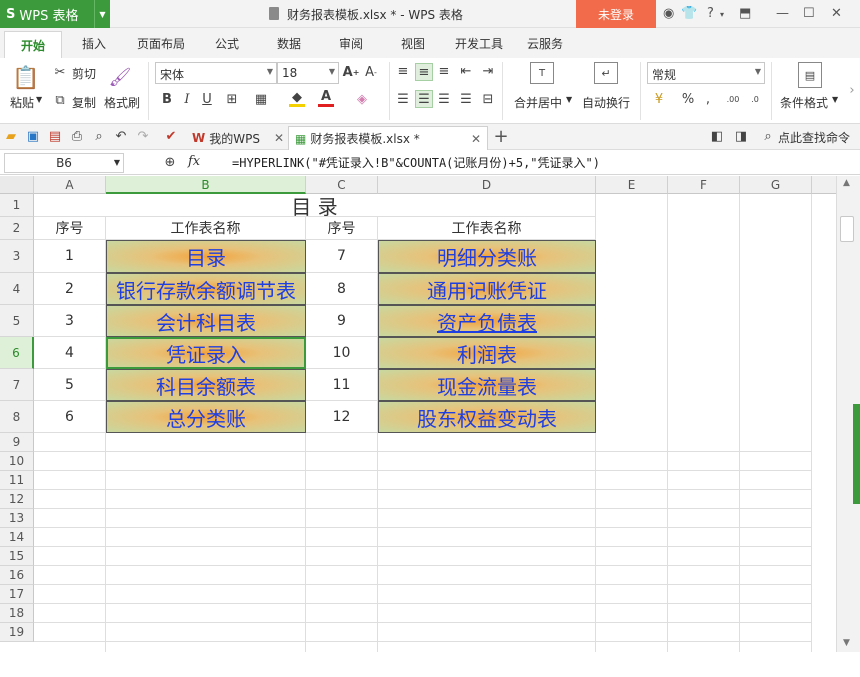  I want to click on header-cell: 工作表名称, so click(487, 228).